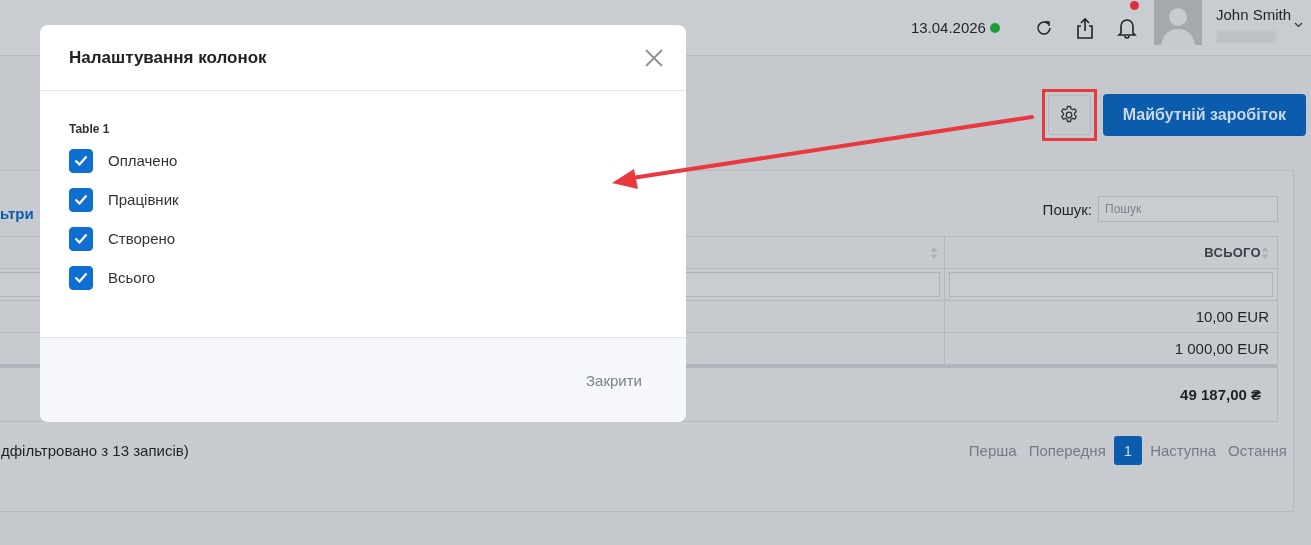  What do you see at coordinates (1183, 450) in the screenshot?
I see `page-link: Наступна` at bounding box center [1183, 450].